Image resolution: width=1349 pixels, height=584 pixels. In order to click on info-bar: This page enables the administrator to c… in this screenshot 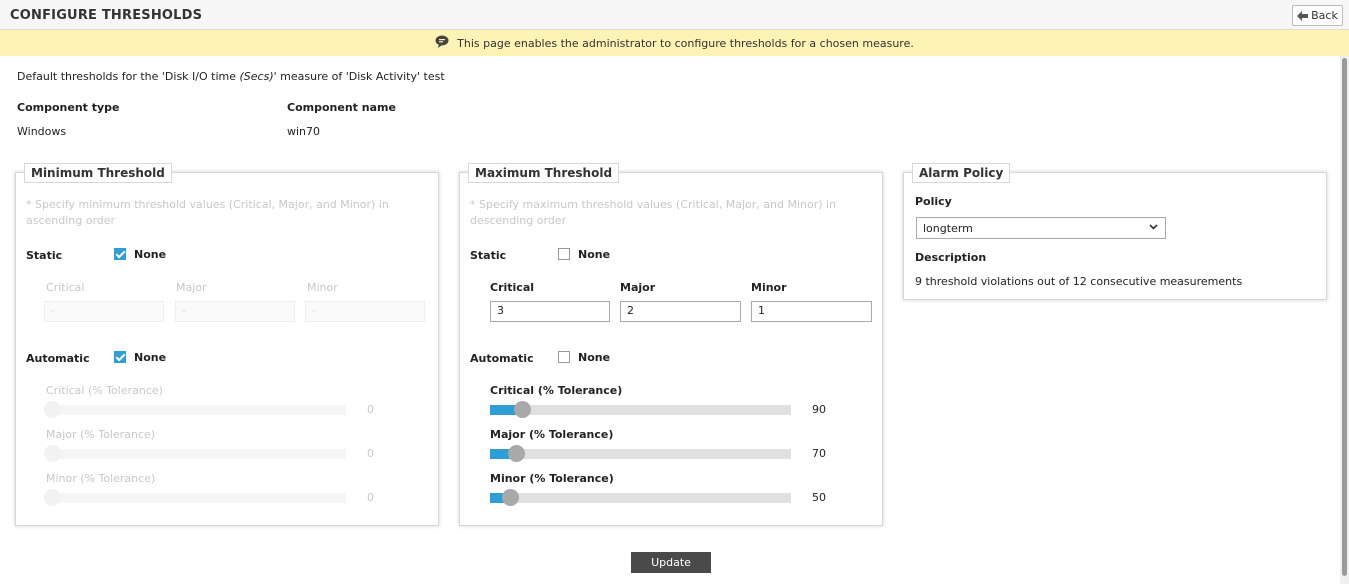, I will do `click(674, 43)`.